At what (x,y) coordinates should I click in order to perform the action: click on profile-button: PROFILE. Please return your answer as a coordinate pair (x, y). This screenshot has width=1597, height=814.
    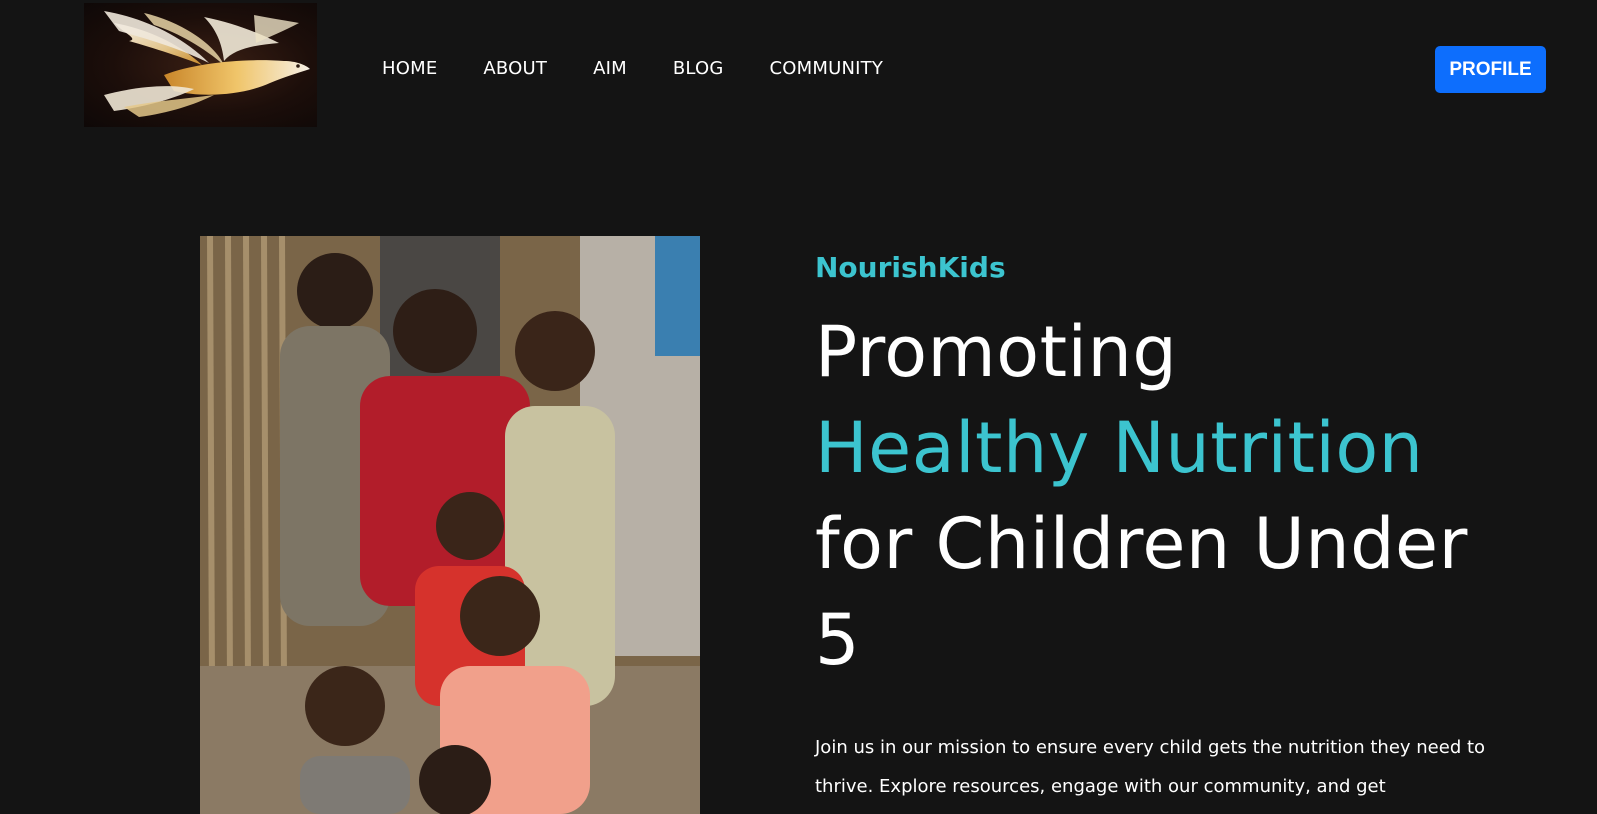
    Looking at the image, I should click on (1490, 69).